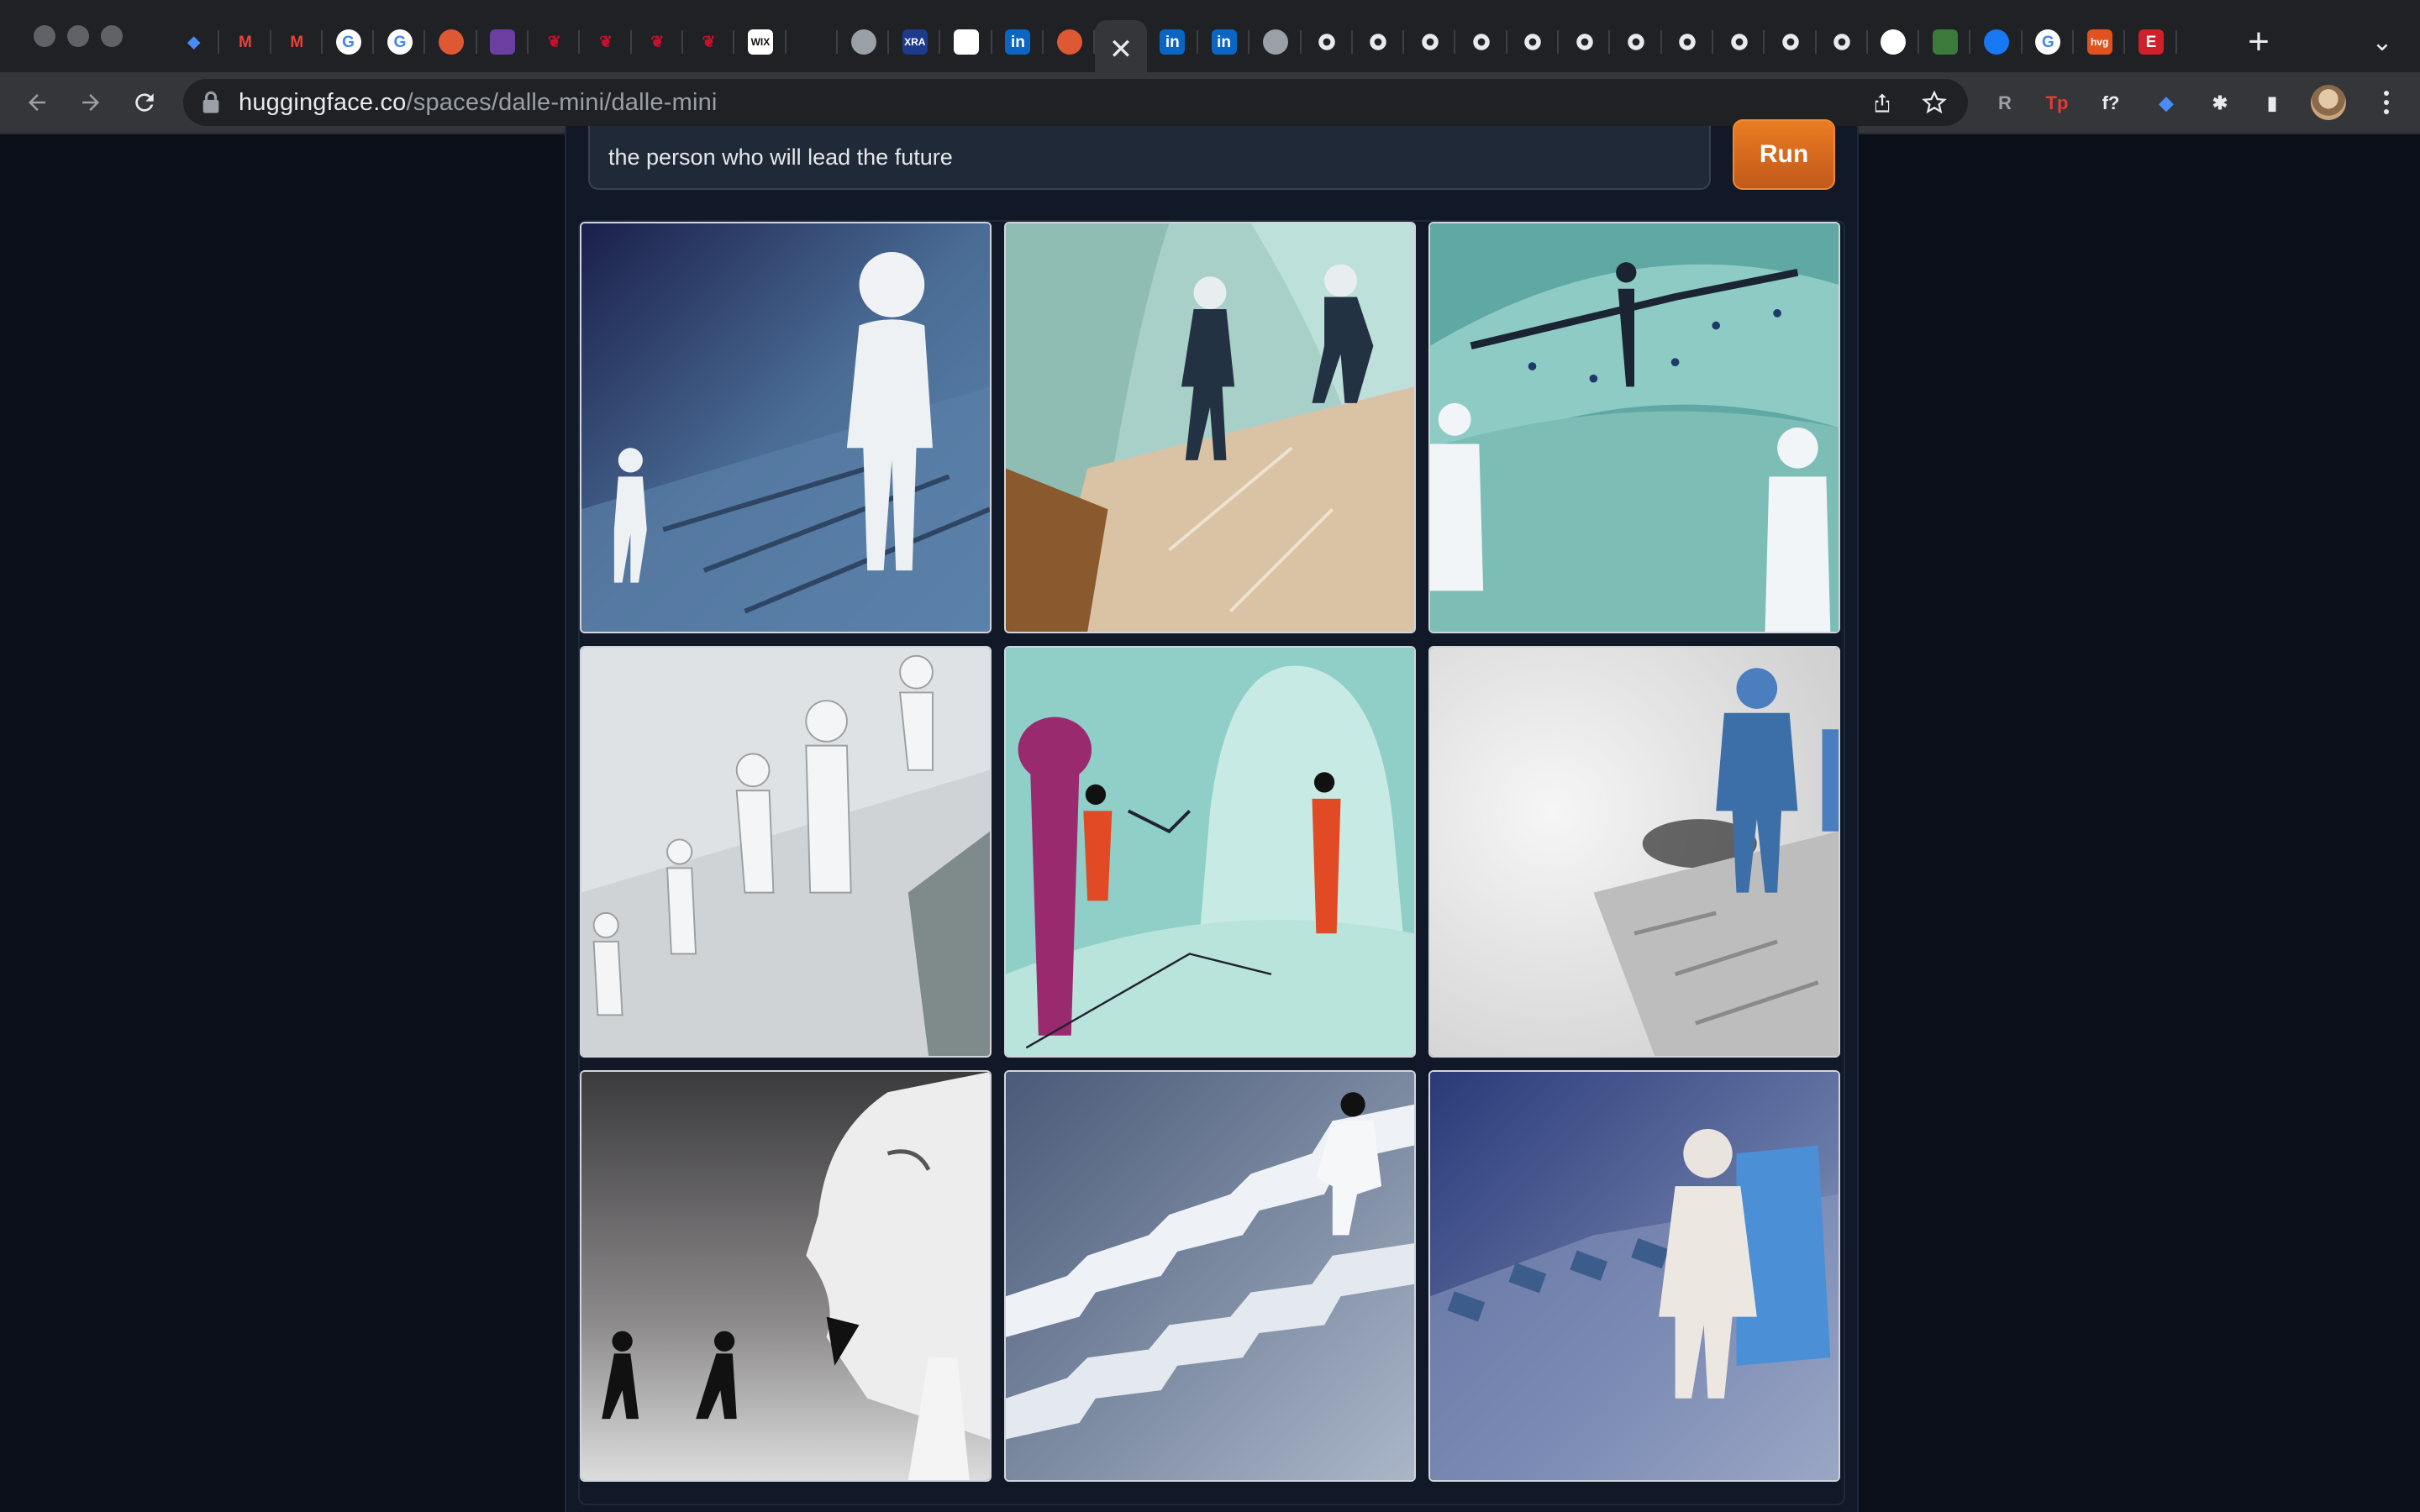 The height and width of the screenshot is (1512, 2420). What do you see at coordinates (78, 36) in the screenshot?
I see `minimize-window-button` at bounding box center [78, 36].